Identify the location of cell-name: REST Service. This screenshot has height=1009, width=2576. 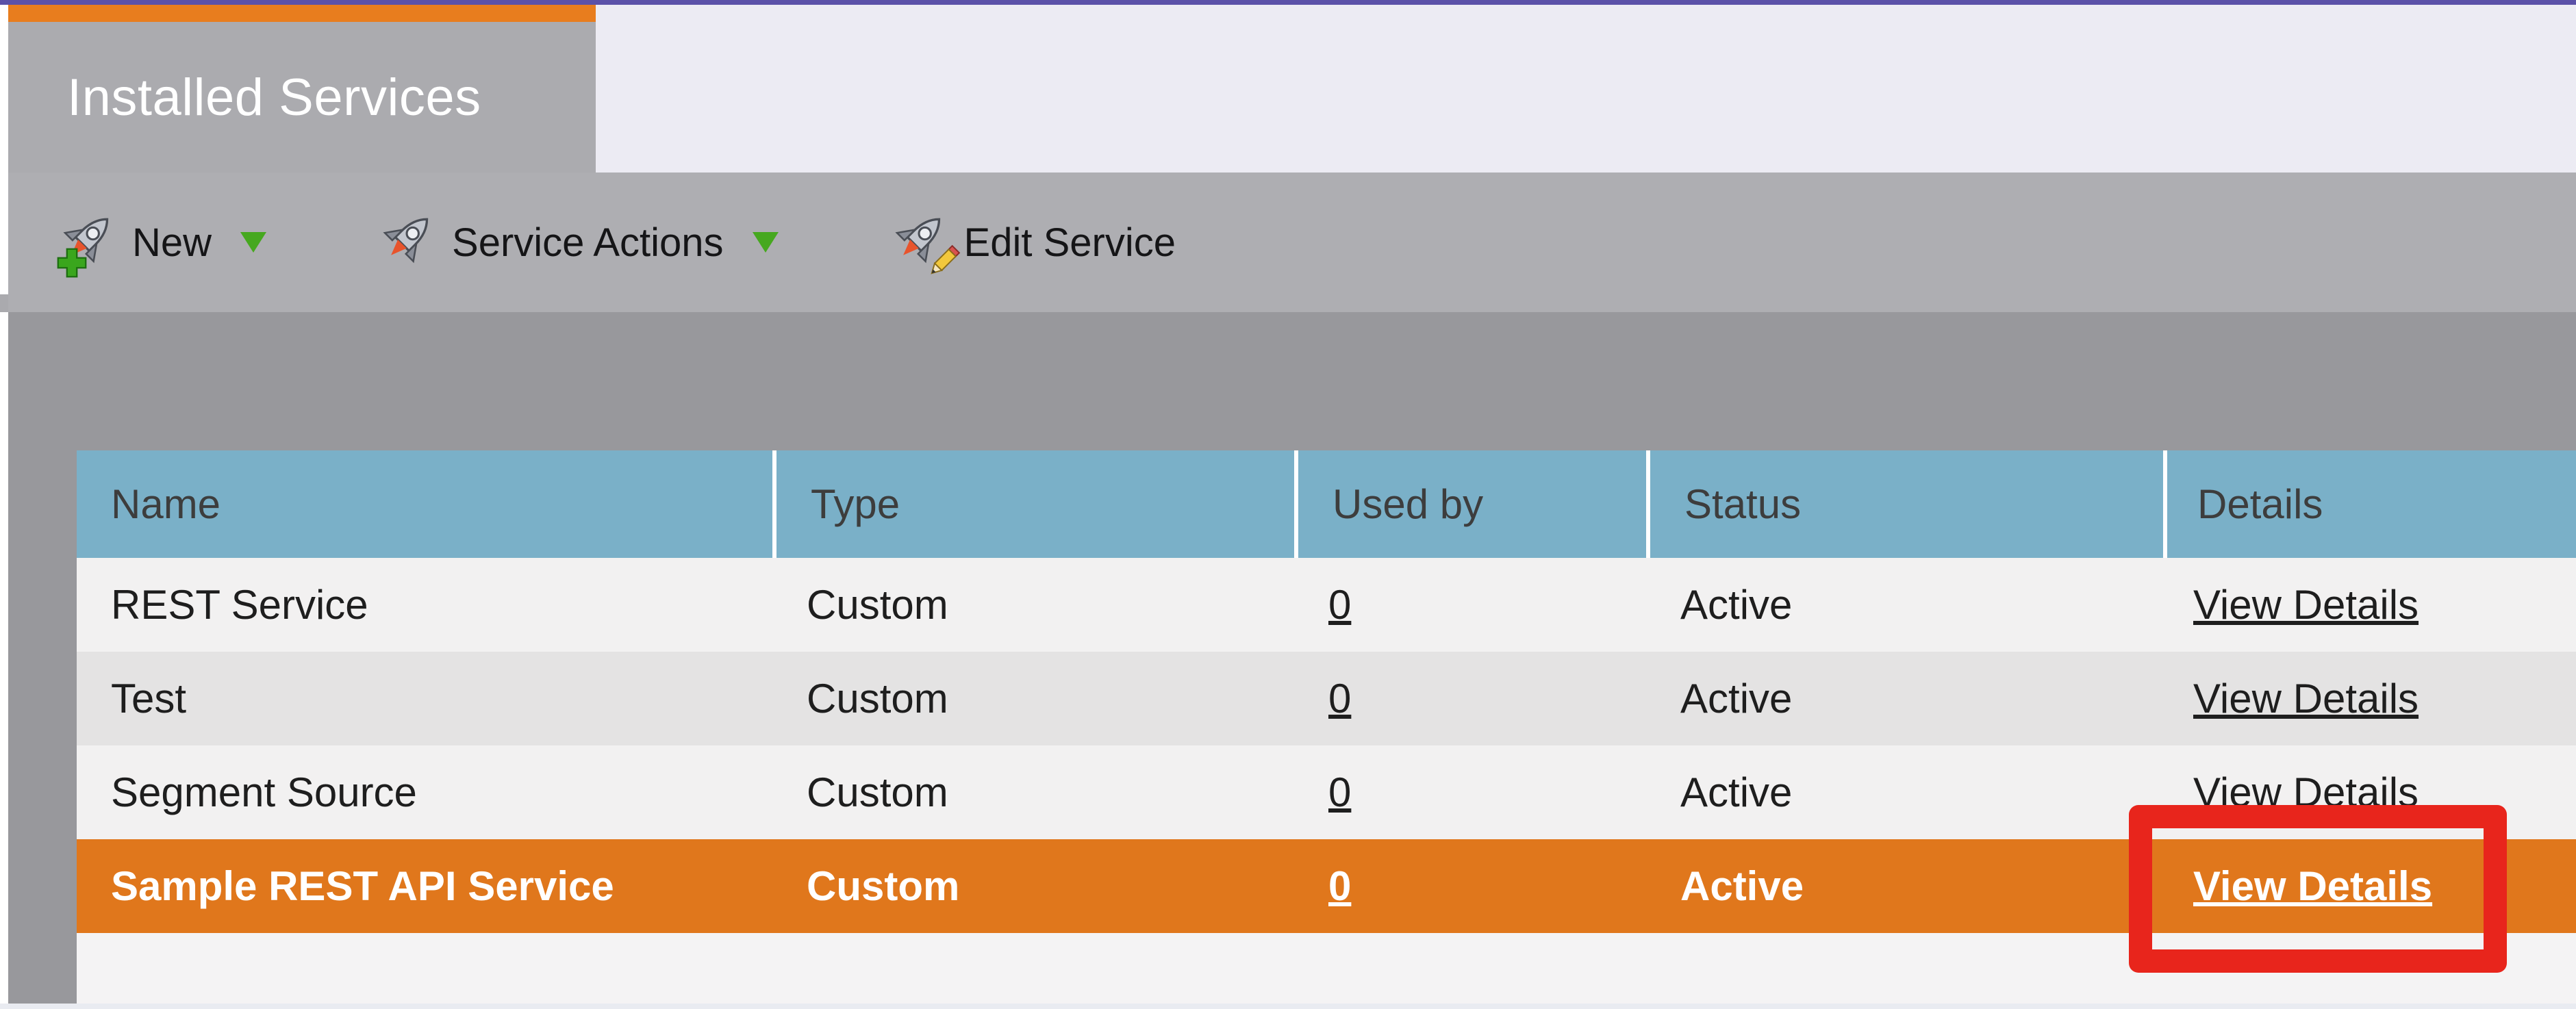
(239, 605).